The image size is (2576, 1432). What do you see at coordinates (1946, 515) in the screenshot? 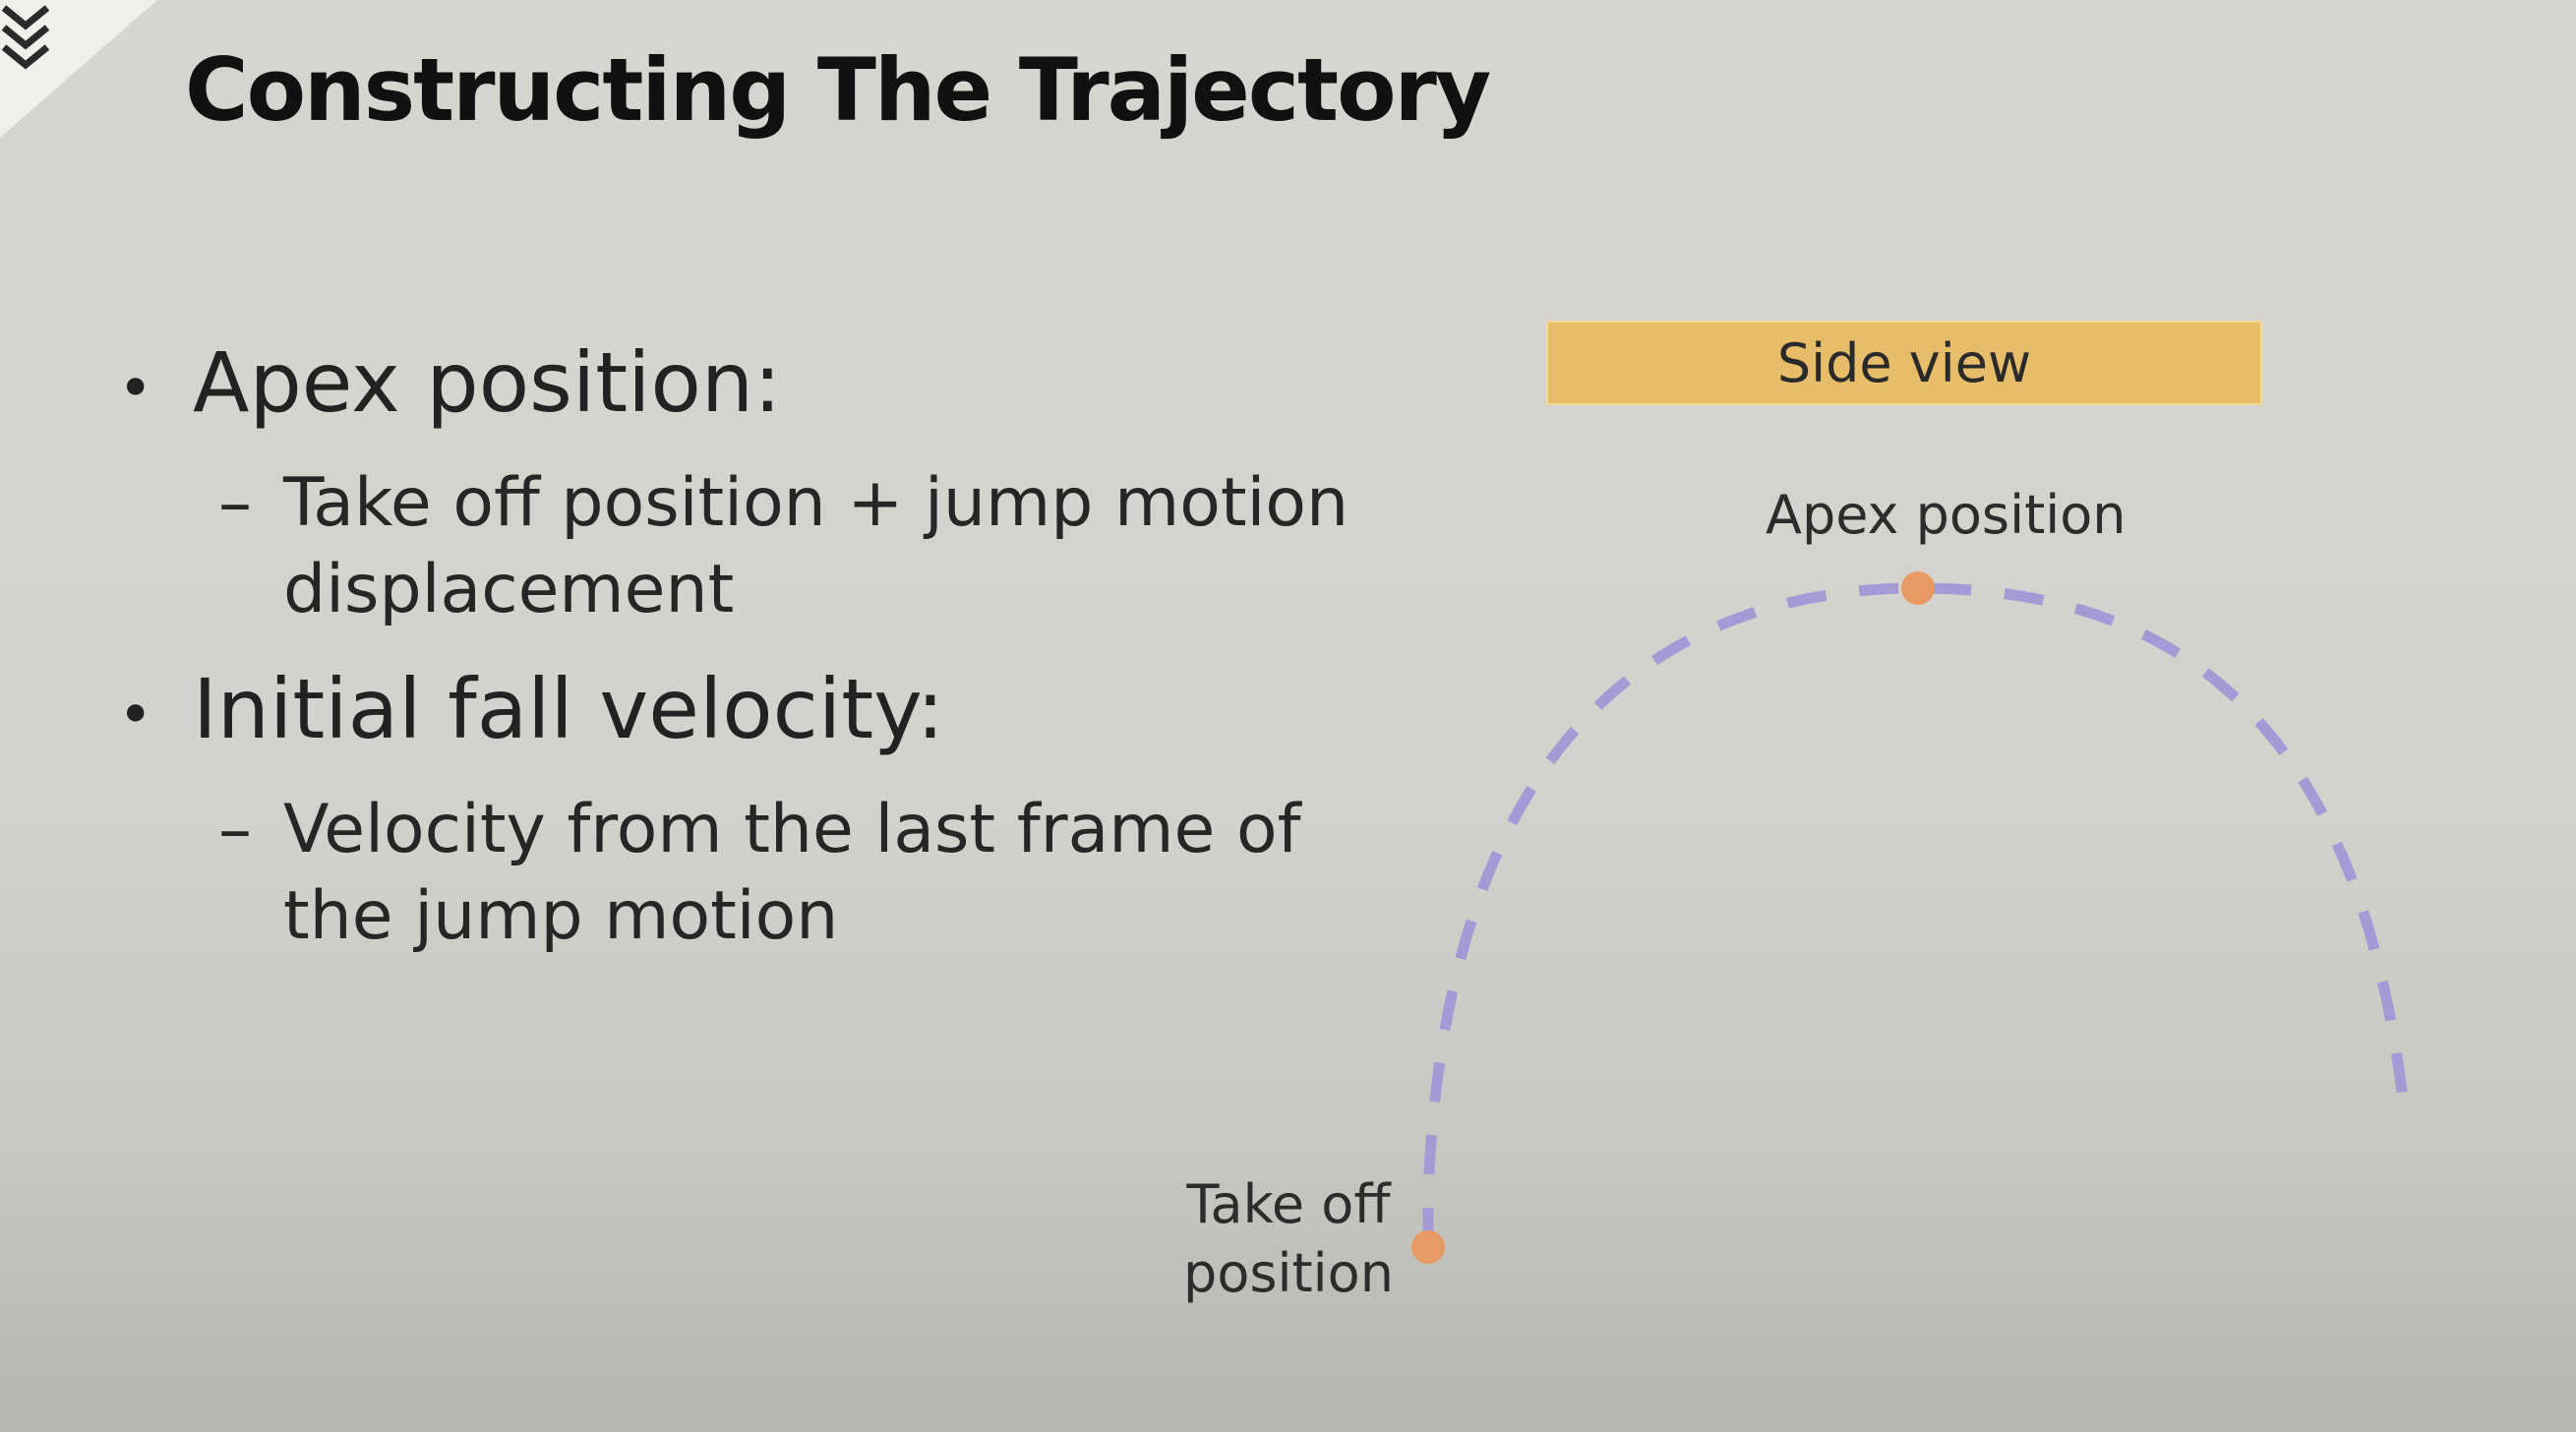
I see `apex-position-label: Apex position` at bounding box center [1946, 515].